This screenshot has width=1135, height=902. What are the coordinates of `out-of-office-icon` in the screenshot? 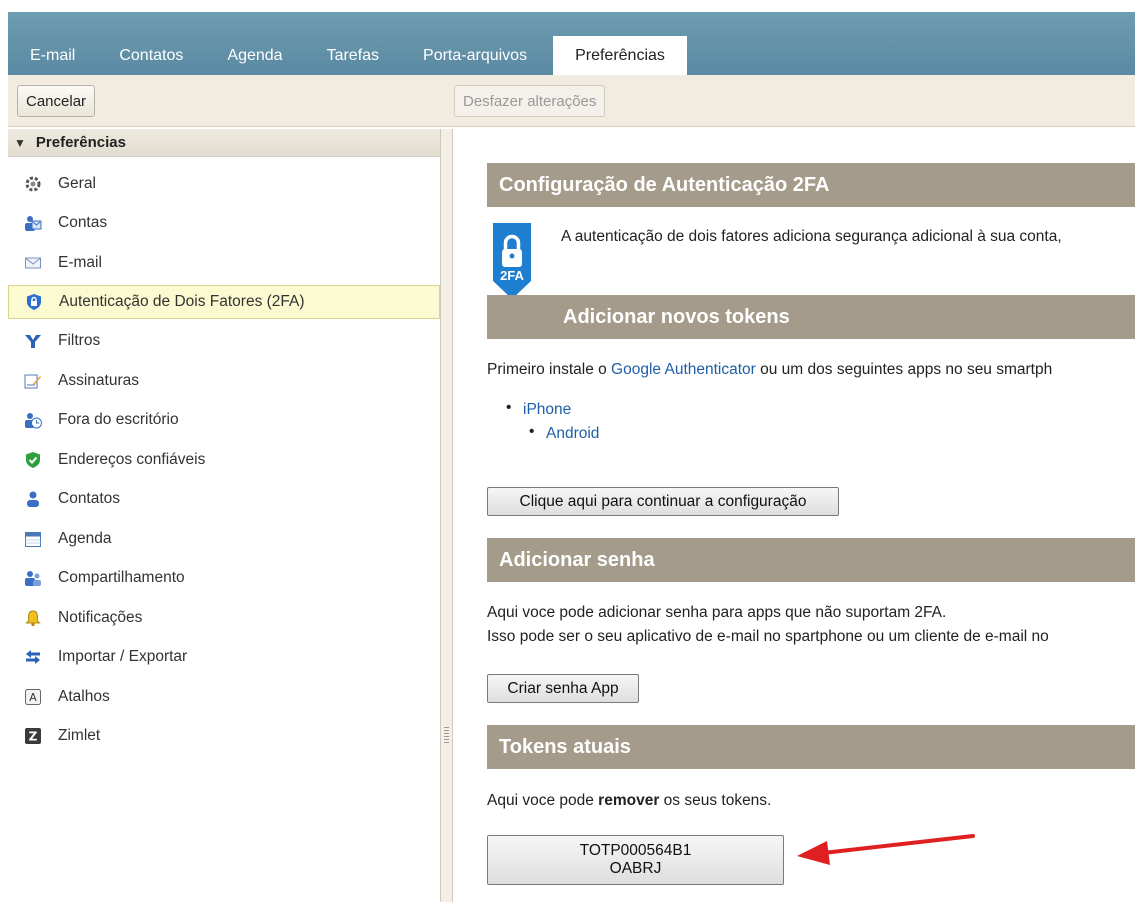 It's located at (33, 420).